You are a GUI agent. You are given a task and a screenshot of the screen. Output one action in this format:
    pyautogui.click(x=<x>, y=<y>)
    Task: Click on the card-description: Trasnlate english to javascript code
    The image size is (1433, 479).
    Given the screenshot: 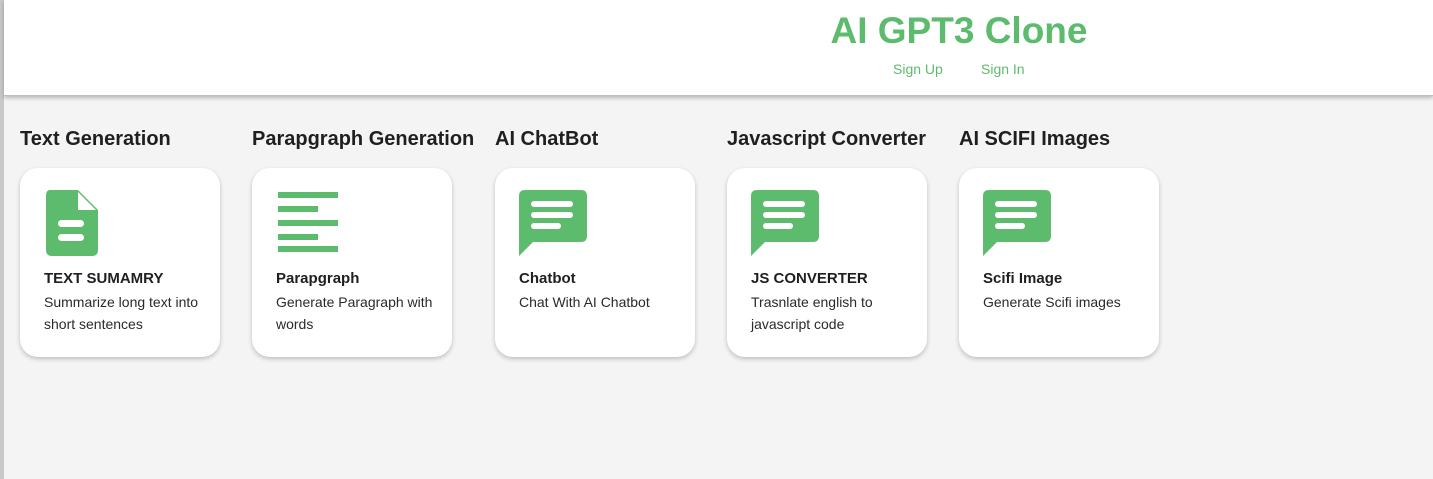 What is the action you would take?
    pyautogui.click(x=812, y=313)
    